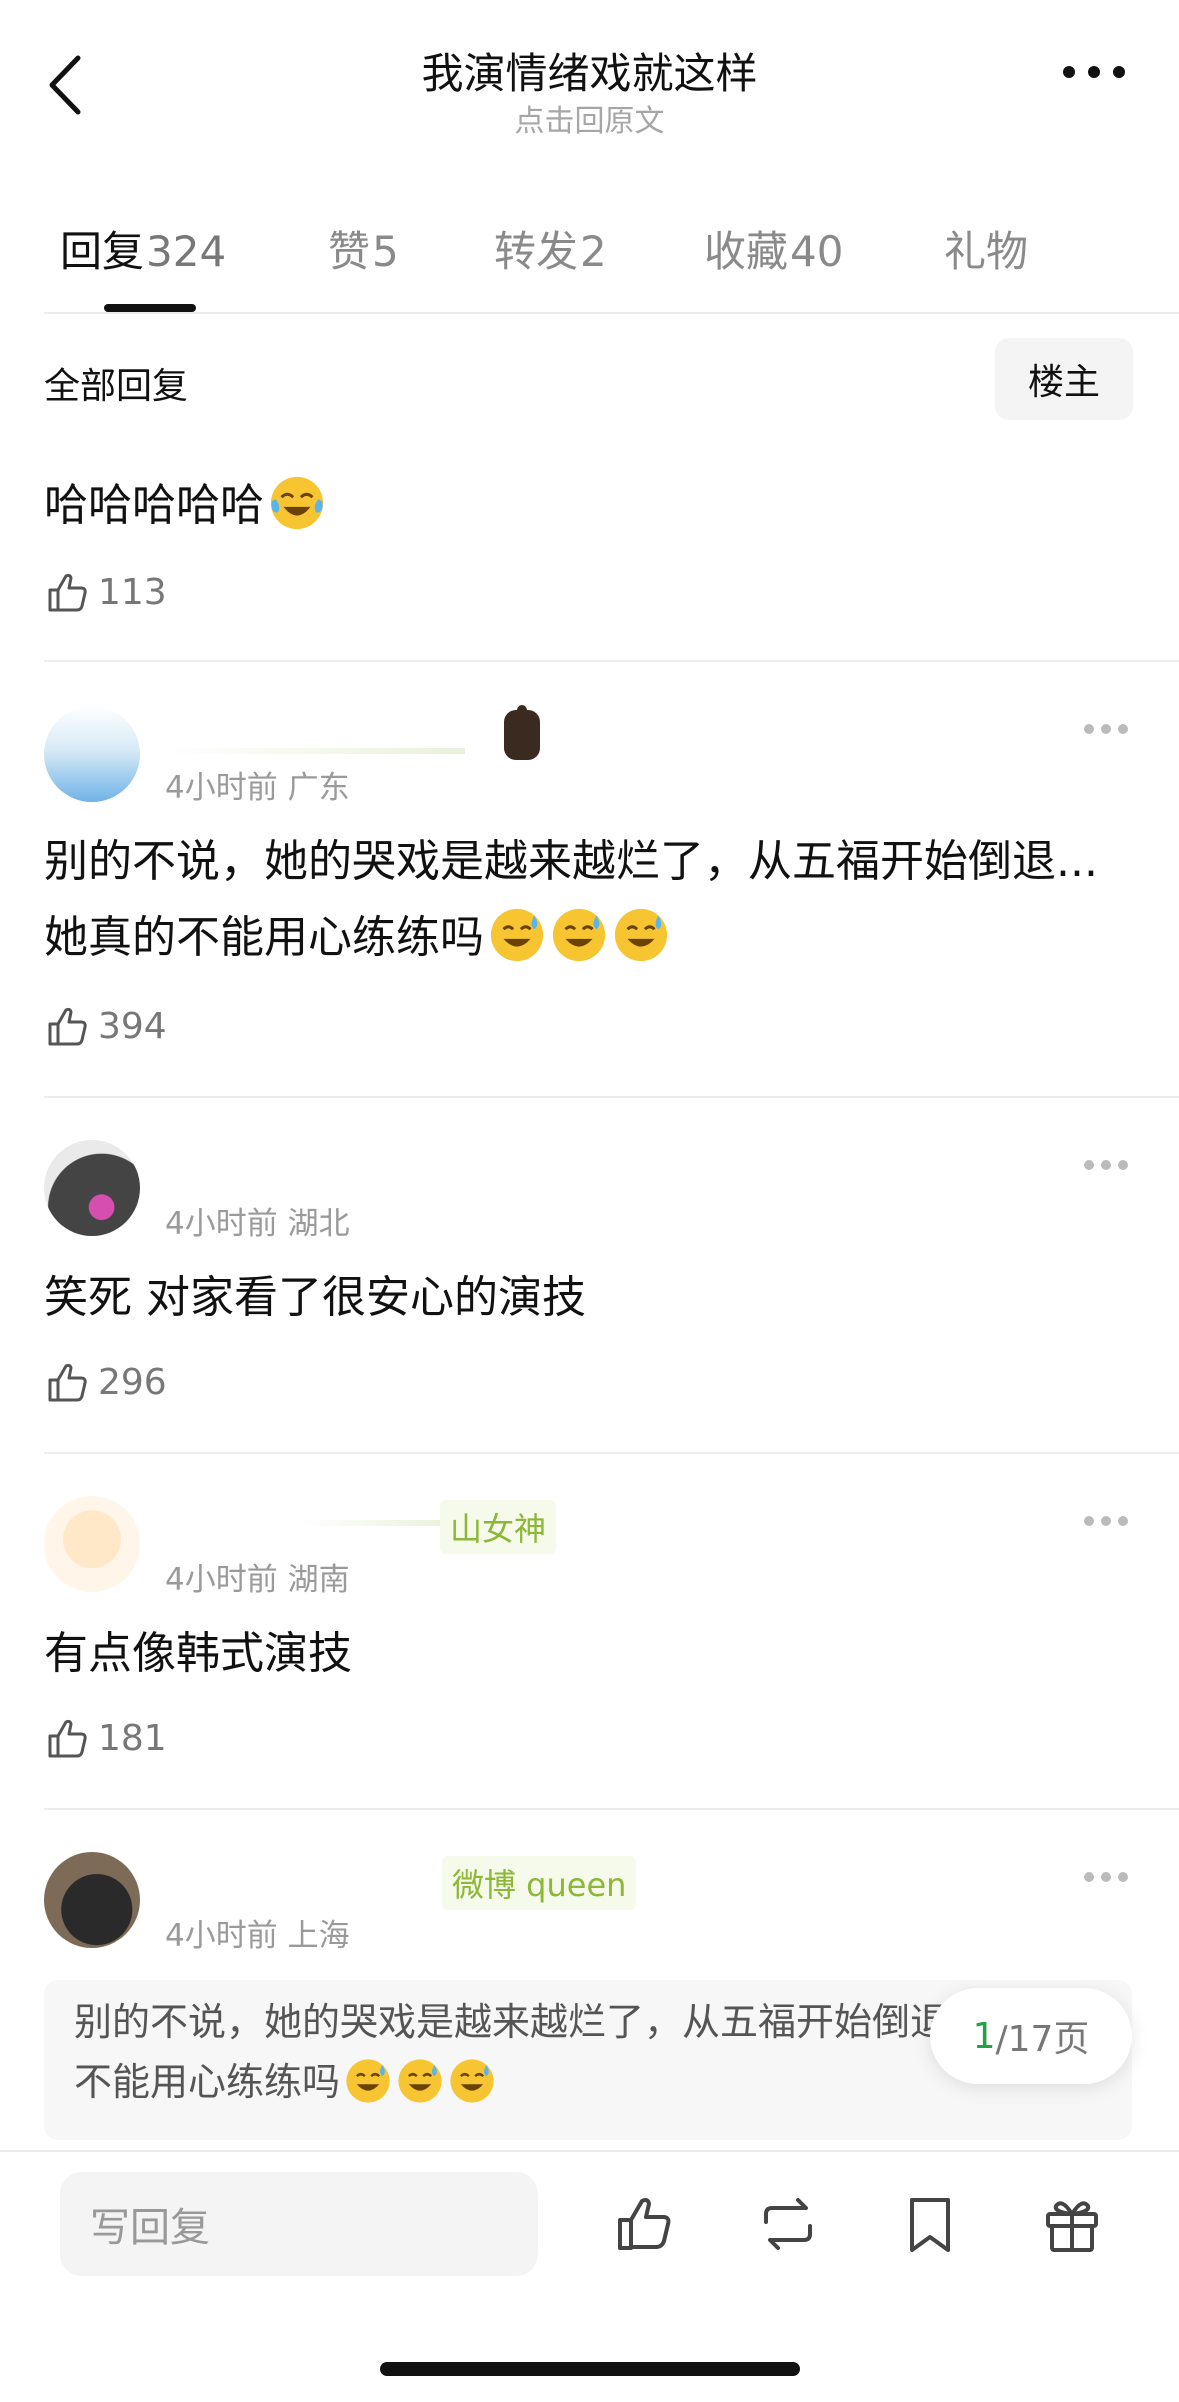 The image size is (1179, 2402). I want to click on comment-meta: 4小时前 湖南, so click(257, 1580).